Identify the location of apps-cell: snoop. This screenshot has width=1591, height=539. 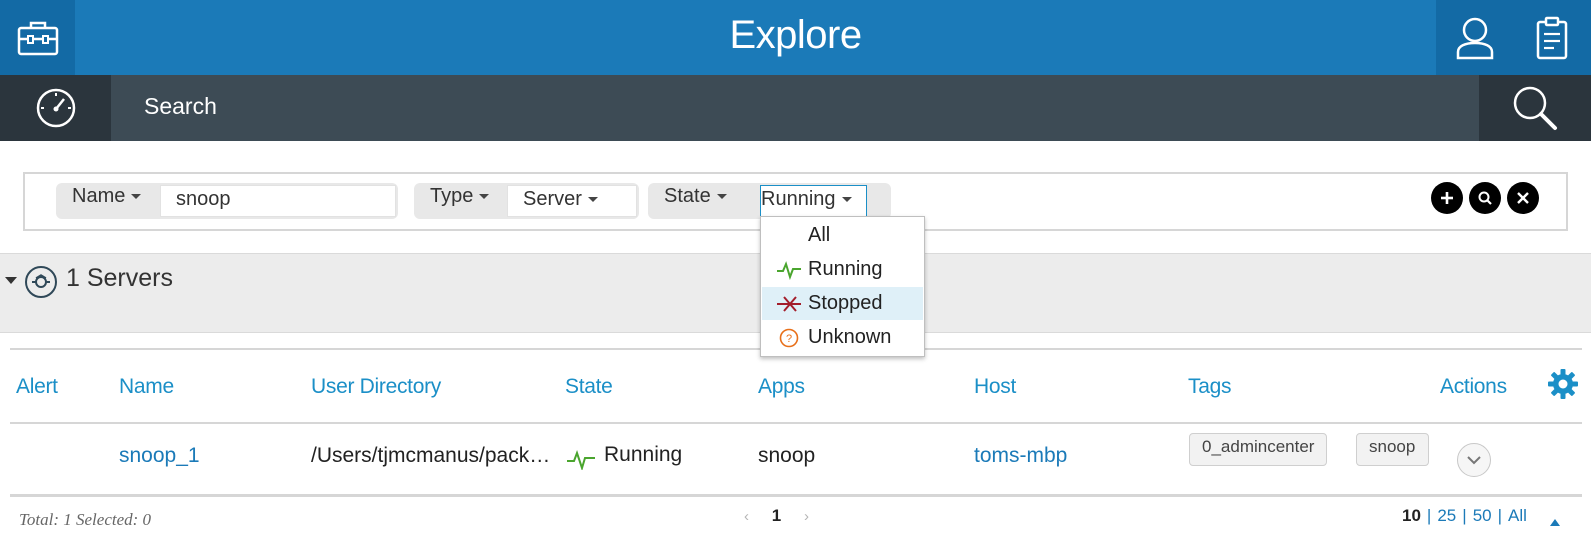
(787, 455).